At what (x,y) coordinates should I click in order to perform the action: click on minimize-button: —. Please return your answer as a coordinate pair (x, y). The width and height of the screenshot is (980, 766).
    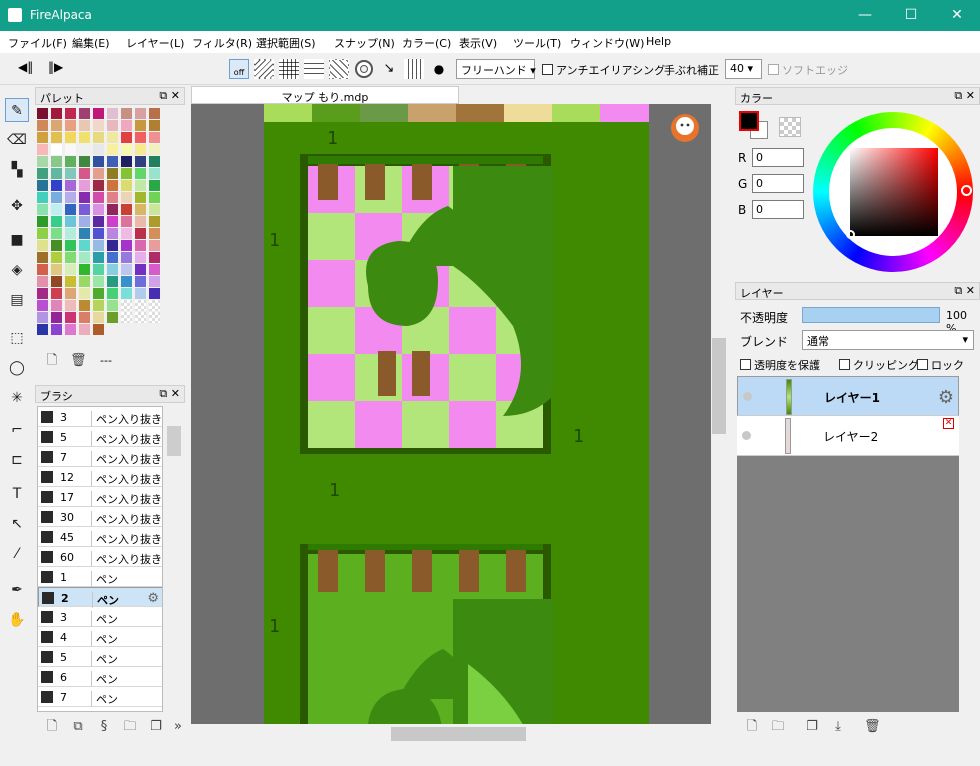
    Looking at the image, I should click on (865, 15).